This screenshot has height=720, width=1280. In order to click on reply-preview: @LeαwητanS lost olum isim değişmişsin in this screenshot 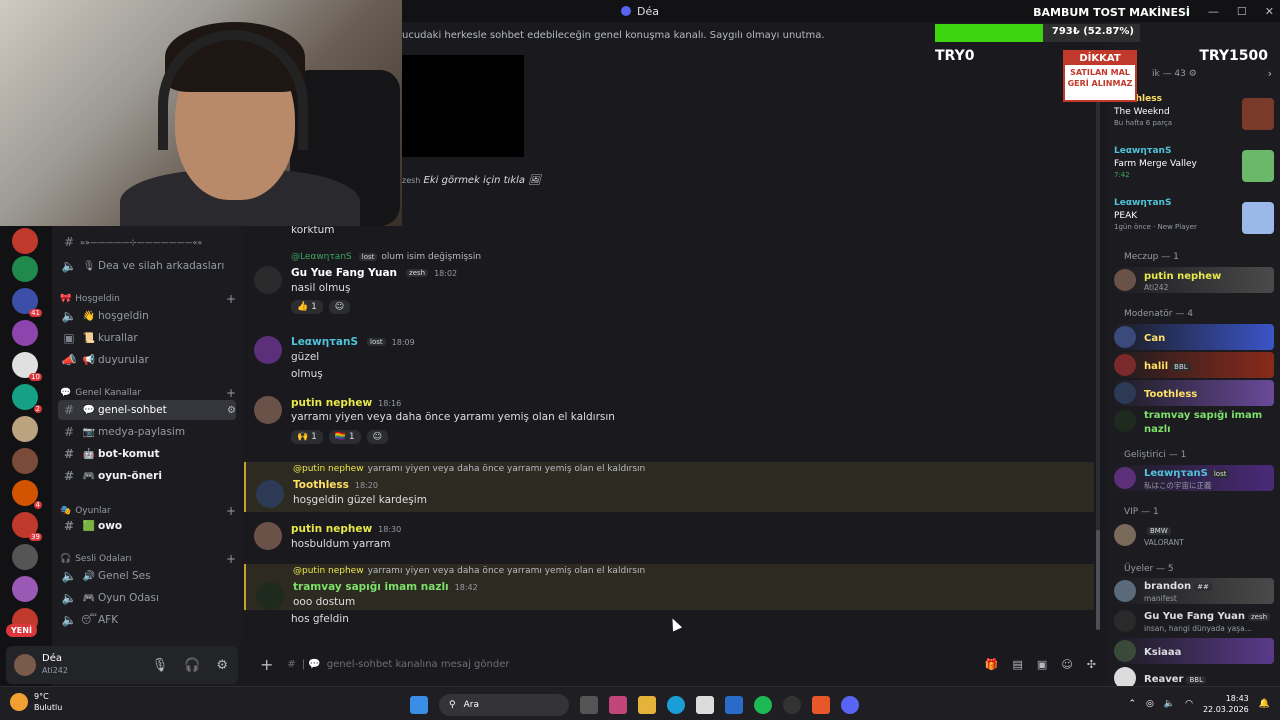, I will do `click(386, 257)`.